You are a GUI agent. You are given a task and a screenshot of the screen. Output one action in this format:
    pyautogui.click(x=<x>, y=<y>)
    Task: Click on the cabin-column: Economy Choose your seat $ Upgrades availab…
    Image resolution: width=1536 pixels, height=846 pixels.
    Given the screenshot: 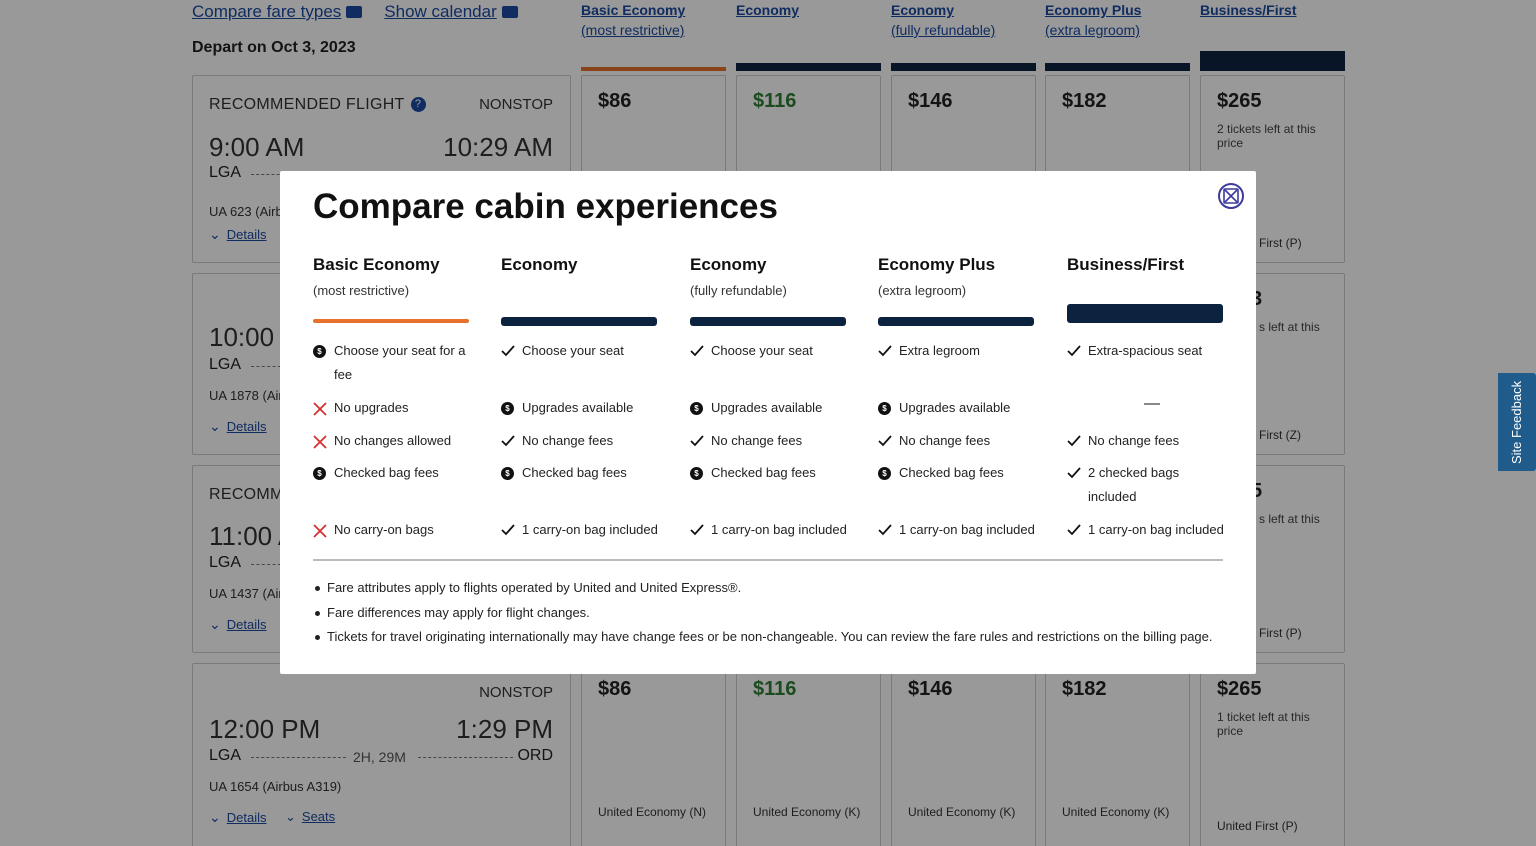 What is the action you would take?
    pyautogui.click(x=579, y=405)
    